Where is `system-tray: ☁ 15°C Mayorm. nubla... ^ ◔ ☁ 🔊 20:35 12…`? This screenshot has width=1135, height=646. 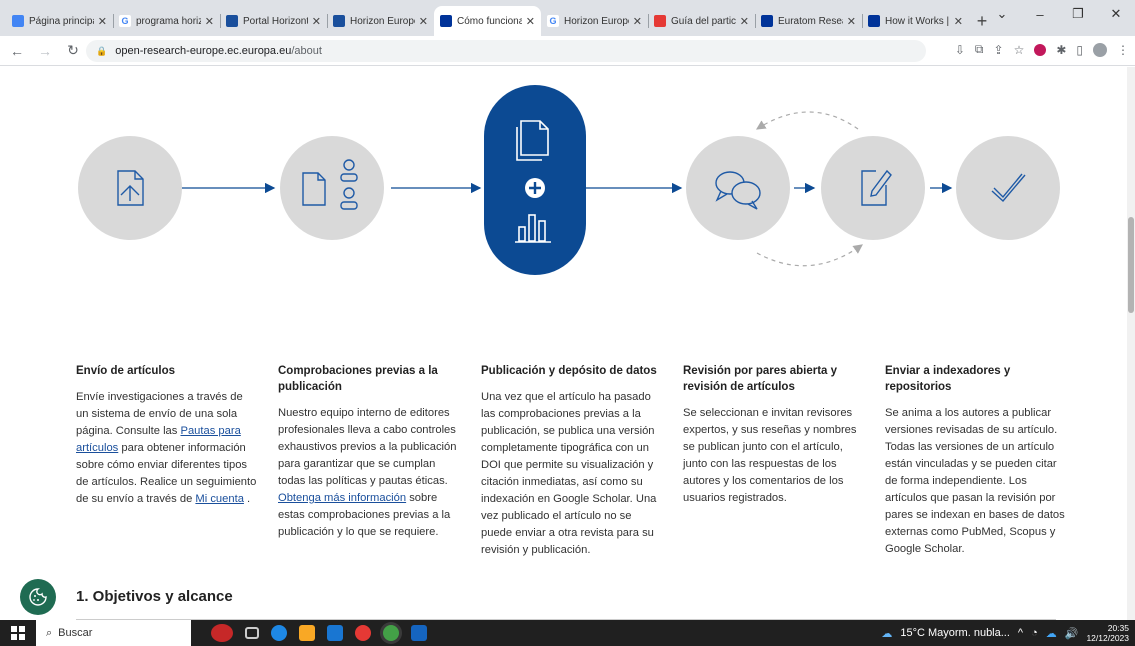
system-tray: ☁ 15°C Mayorm. nubla... ^ ◔ ☁ 🔊 20:35 12… is located at coordinates (1005, 633).